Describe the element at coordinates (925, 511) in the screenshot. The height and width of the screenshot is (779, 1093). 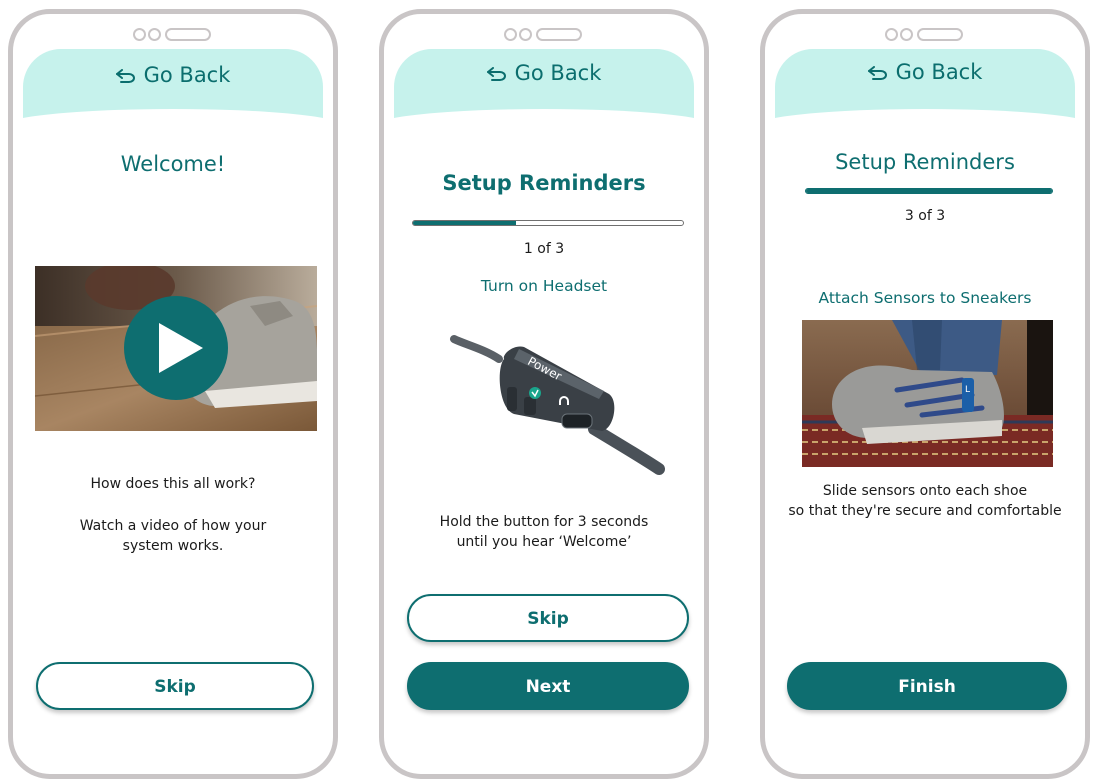
I see `step-instruction-line2: so that they're secure and comfortable` at that location.